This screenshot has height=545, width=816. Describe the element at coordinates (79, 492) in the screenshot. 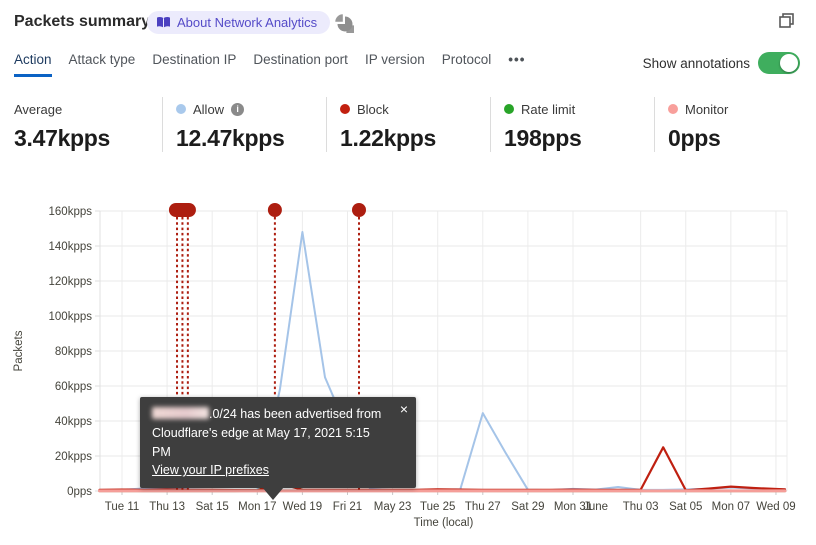

I see `y-tick-label: 0pps` at that location.